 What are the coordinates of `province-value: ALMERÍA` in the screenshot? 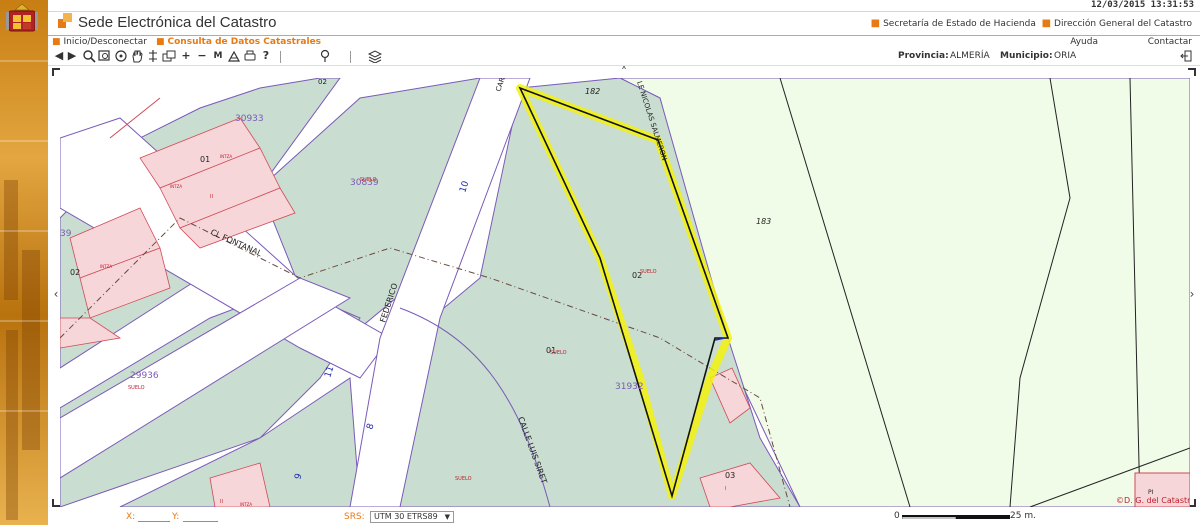 It's located at (970, 56).